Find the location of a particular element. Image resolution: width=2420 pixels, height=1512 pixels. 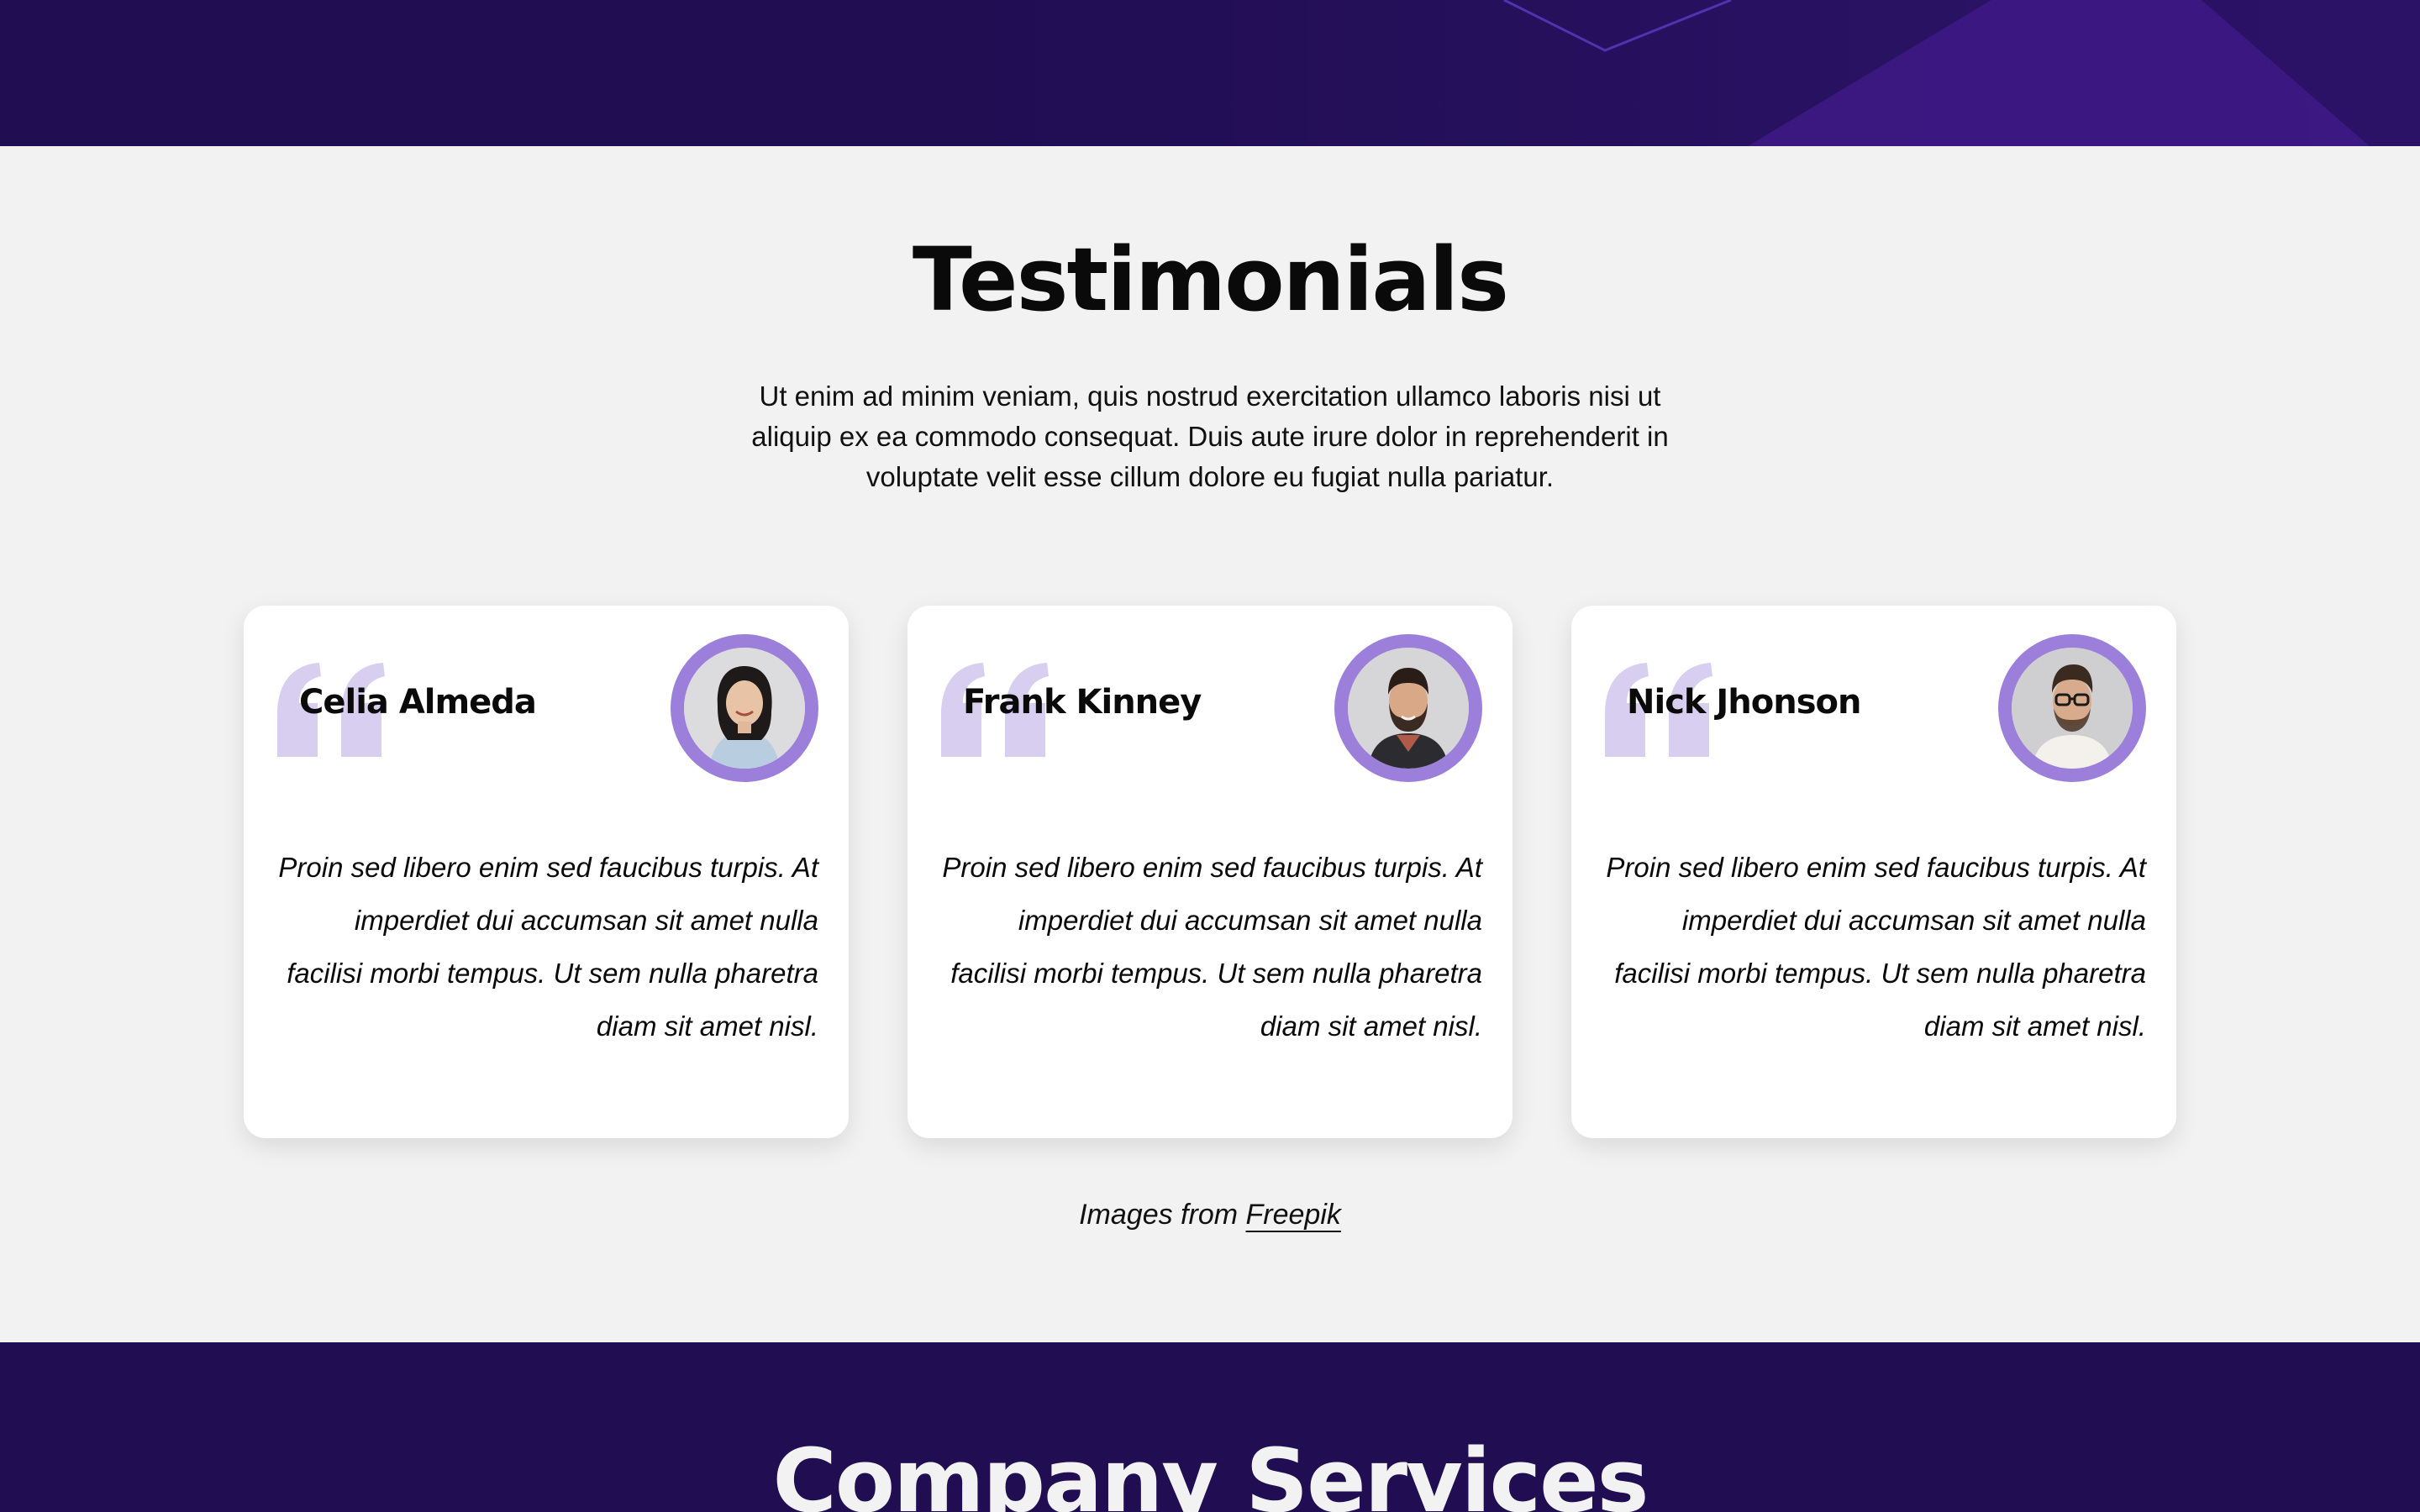

hero-bottom-band is located at coordinates (1210, 73).